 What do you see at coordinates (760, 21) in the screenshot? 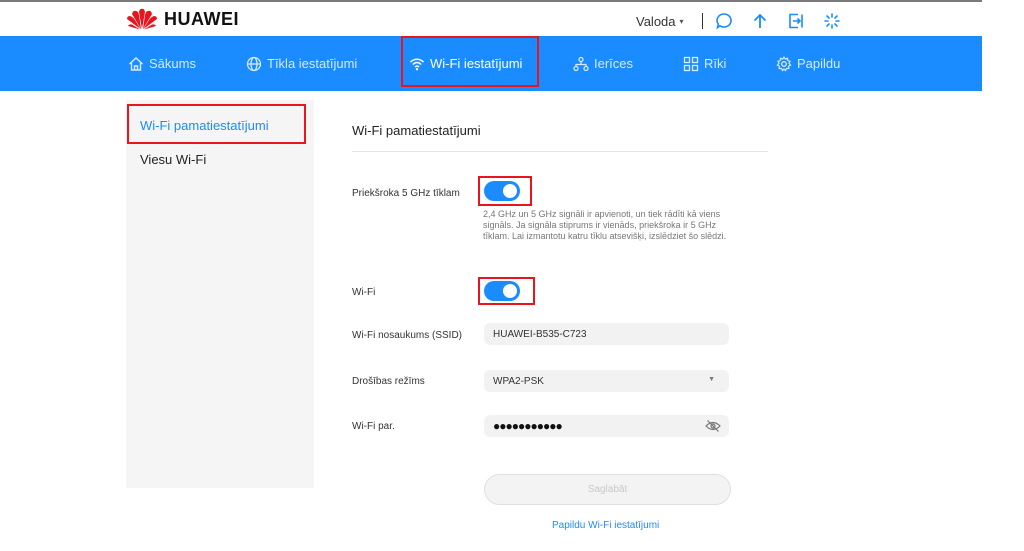
I see `update-arrow-icon` at bounding box center [760, 21].